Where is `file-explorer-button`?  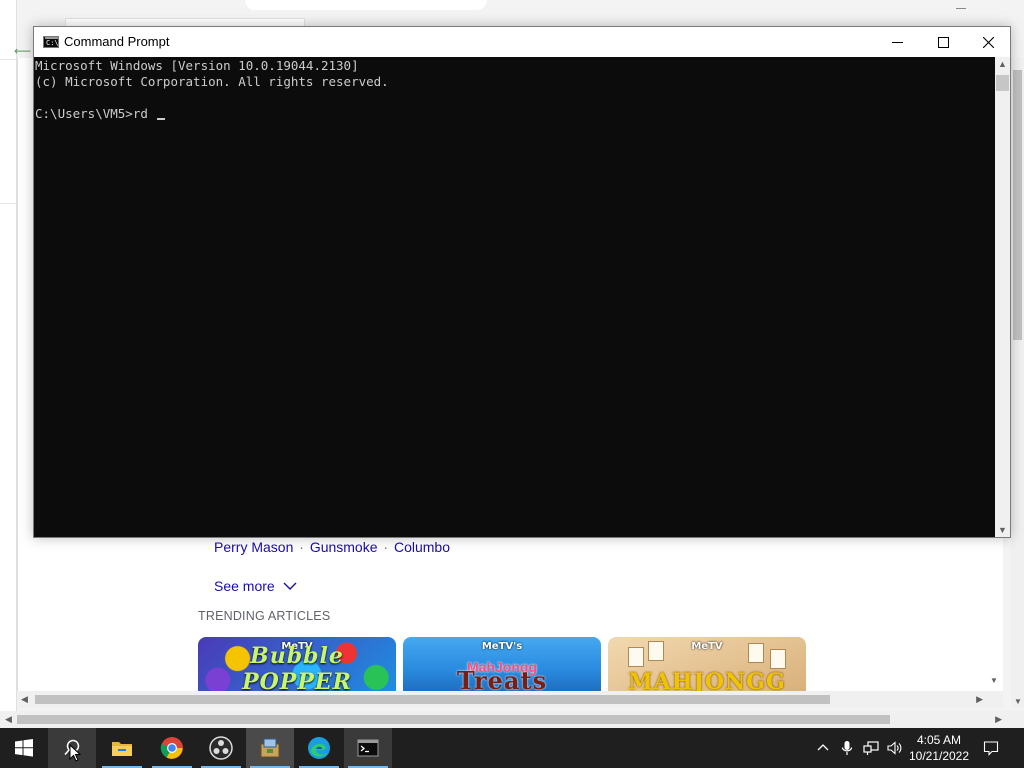
file-explorer-button is located at coordinates (122, 748).